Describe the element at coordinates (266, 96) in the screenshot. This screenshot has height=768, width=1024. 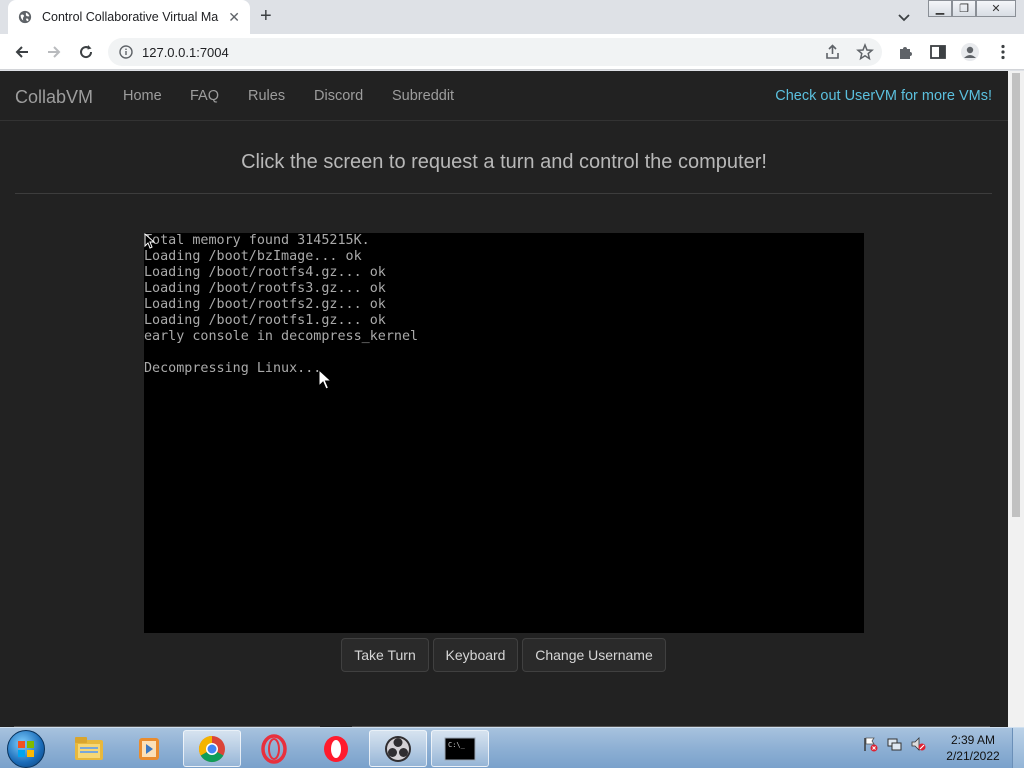
I see `nav-rules: Rules` at that location.